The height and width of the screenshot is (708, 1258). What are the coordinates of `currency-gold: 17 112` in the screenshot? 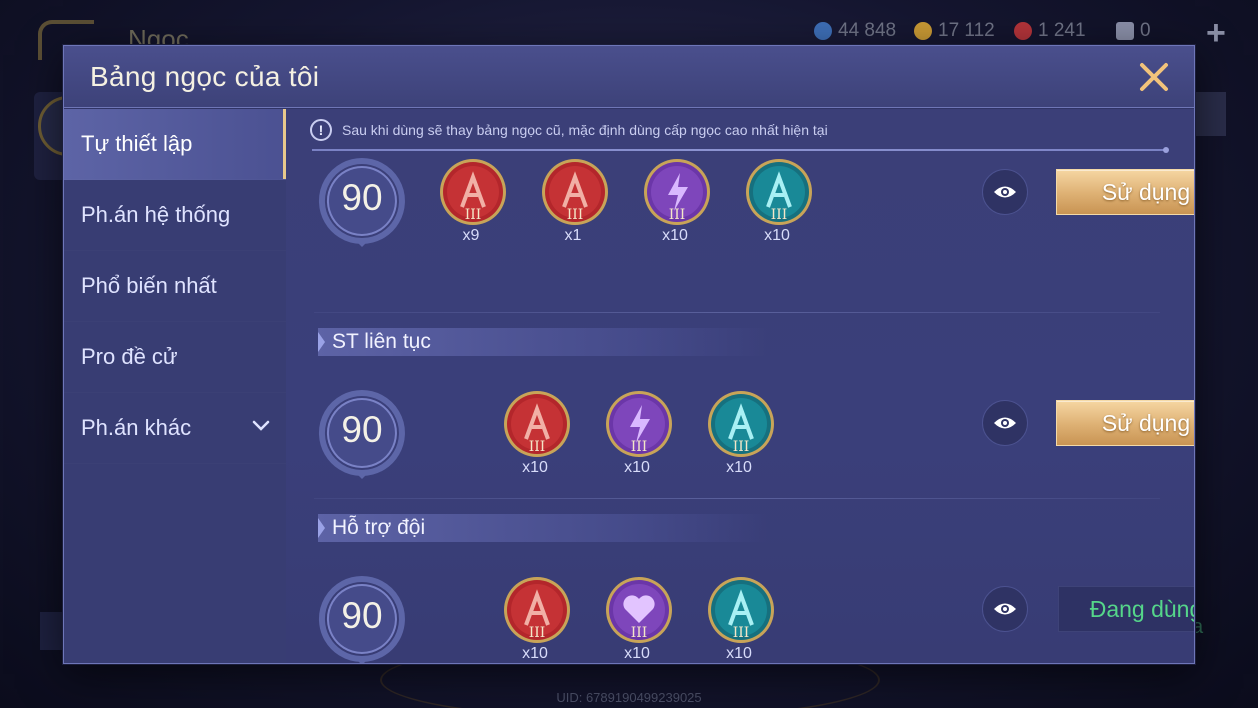 It's located at (954, 31).